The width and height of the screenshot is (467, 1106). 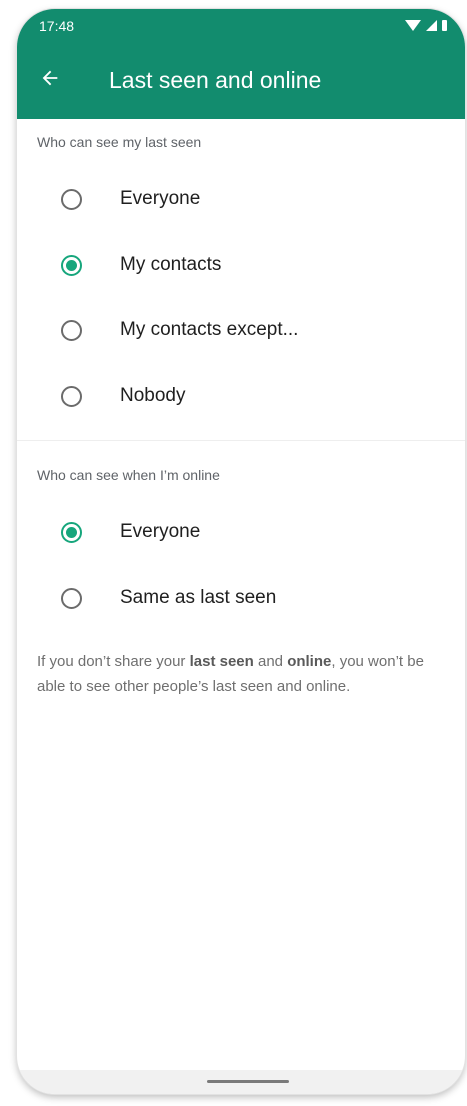 I want to click on status-icons, so click(x=426, y=25).